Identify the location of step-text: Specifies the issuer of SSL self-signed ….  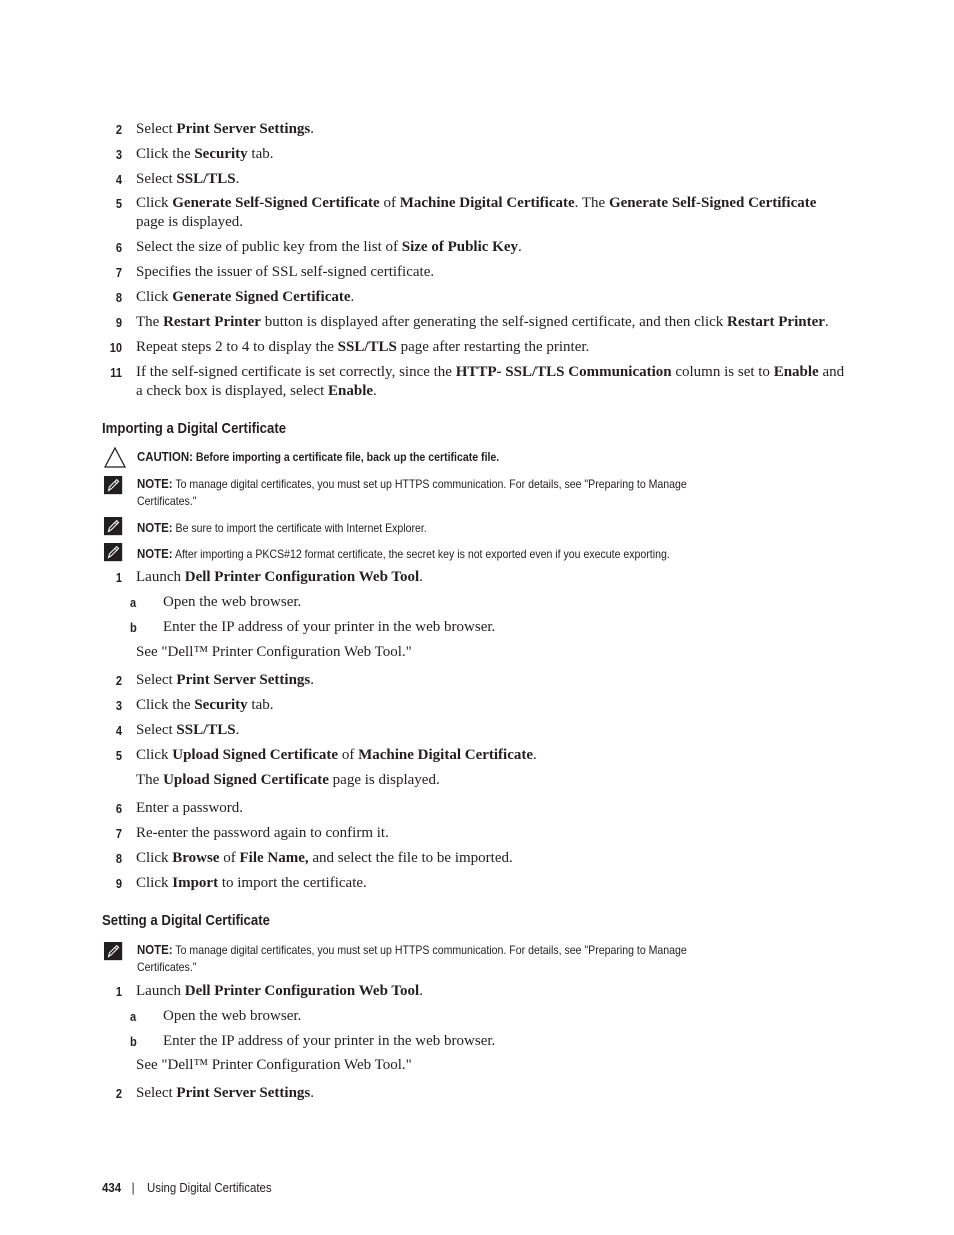
(491, 272).